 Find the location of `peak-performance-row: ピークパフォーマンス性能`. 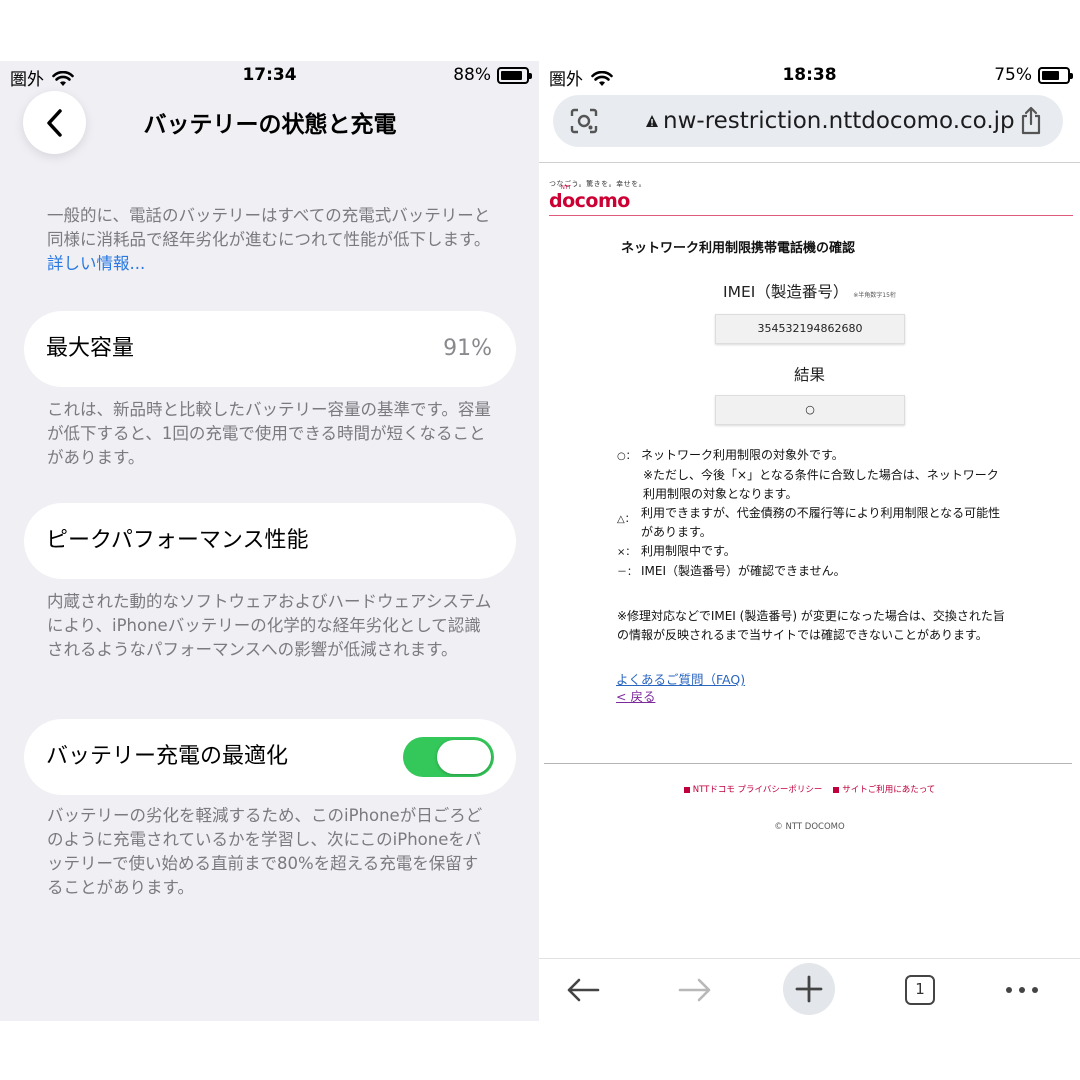

peak-performance-row: ピークパフォーマンス性能 is located at coordinates (270, 541).